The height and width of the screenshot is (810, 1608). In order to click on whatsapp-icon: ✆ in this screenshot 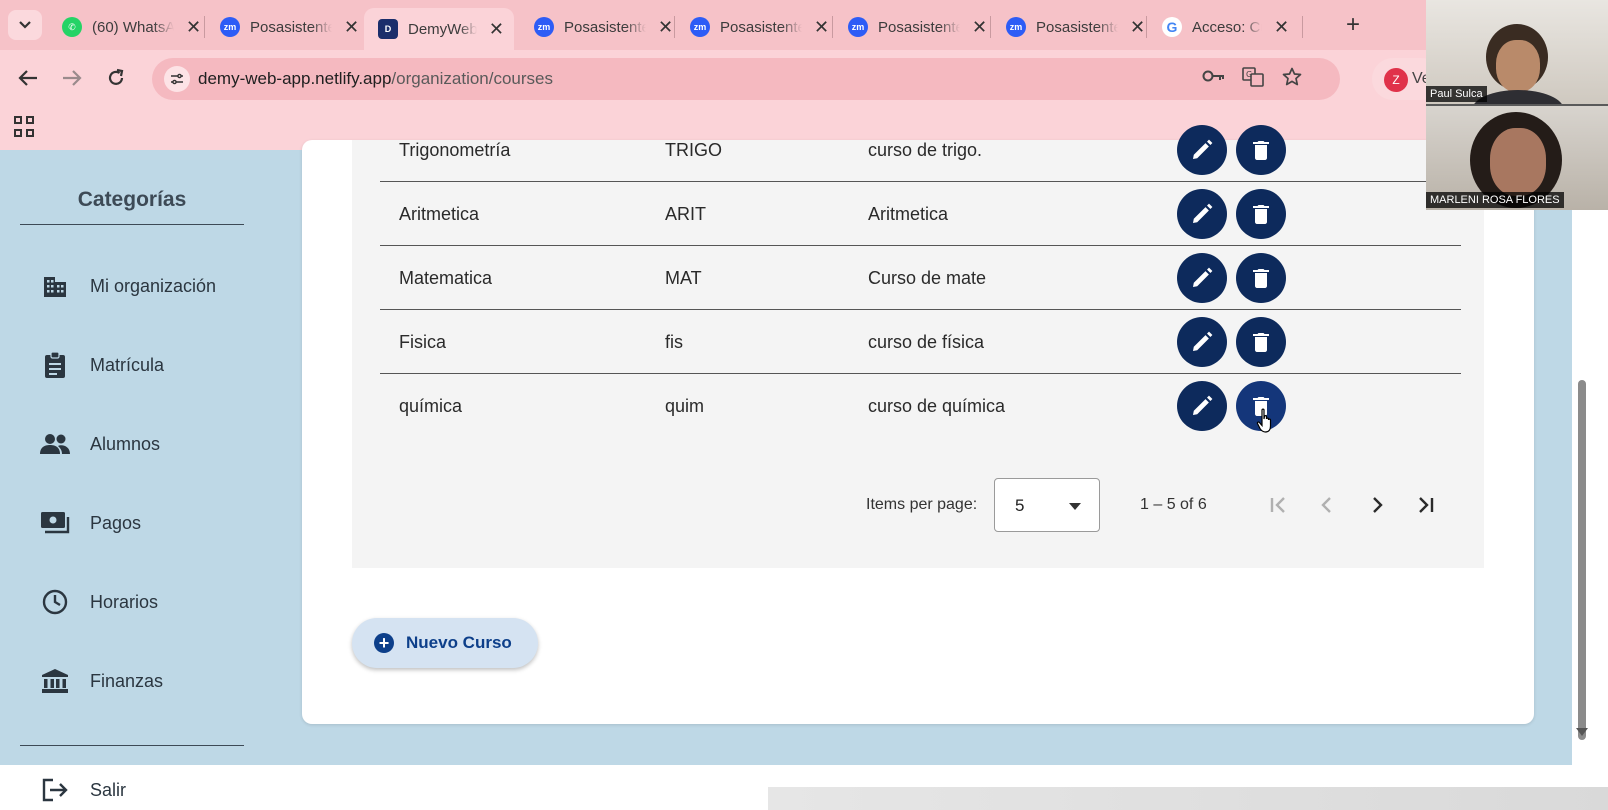, I will do `click(72, 27)`.